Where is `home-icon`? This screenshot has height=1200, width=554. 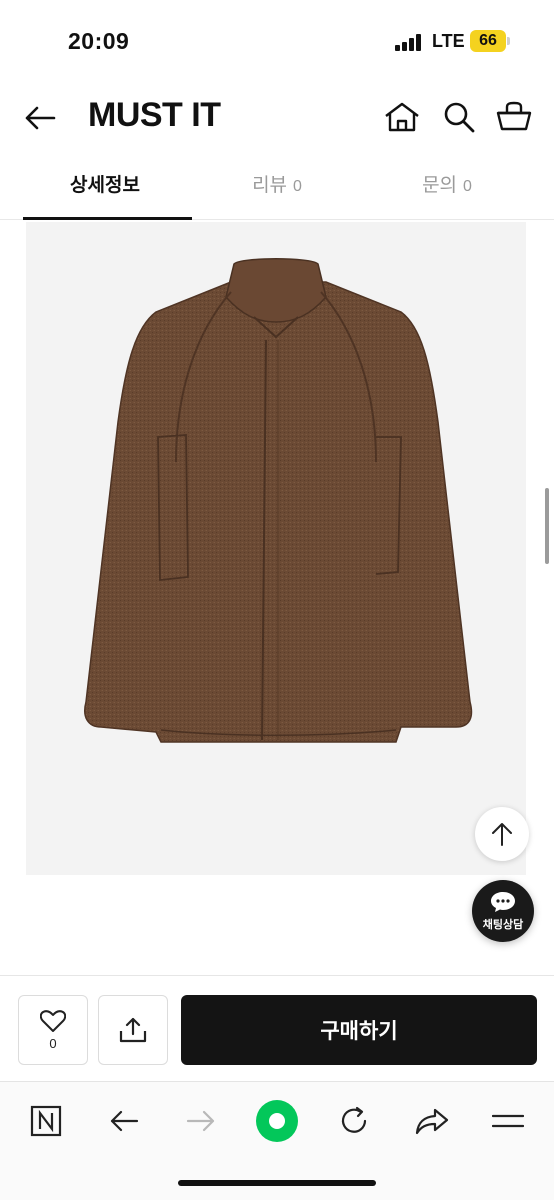 home-icon is located at coordinates (402, 117).